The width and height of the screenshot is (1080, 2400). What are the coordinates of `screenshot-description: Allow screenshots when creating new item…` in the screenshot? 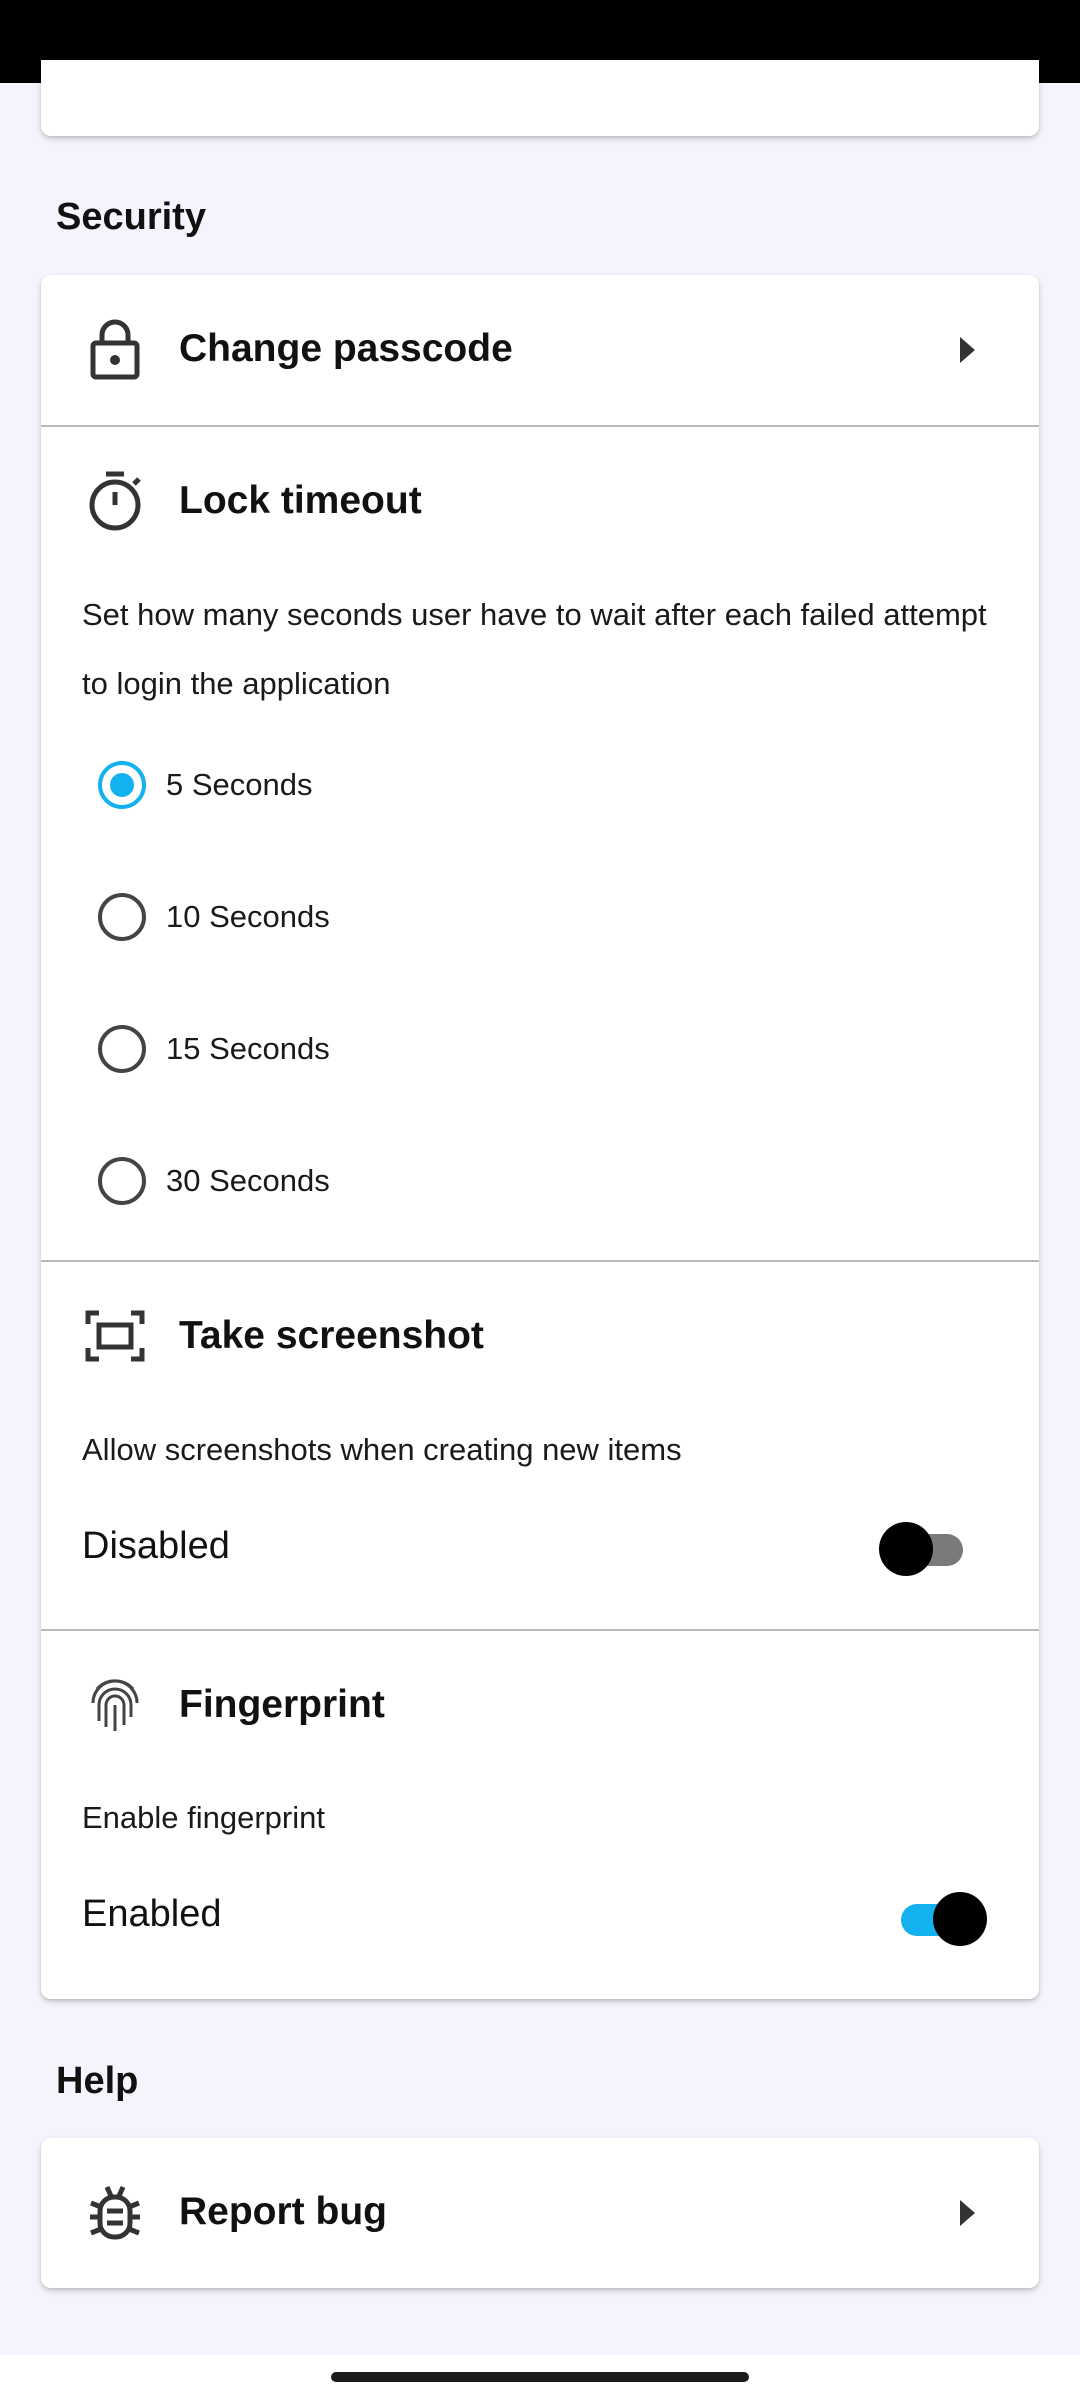 It's located at (382, 1449).